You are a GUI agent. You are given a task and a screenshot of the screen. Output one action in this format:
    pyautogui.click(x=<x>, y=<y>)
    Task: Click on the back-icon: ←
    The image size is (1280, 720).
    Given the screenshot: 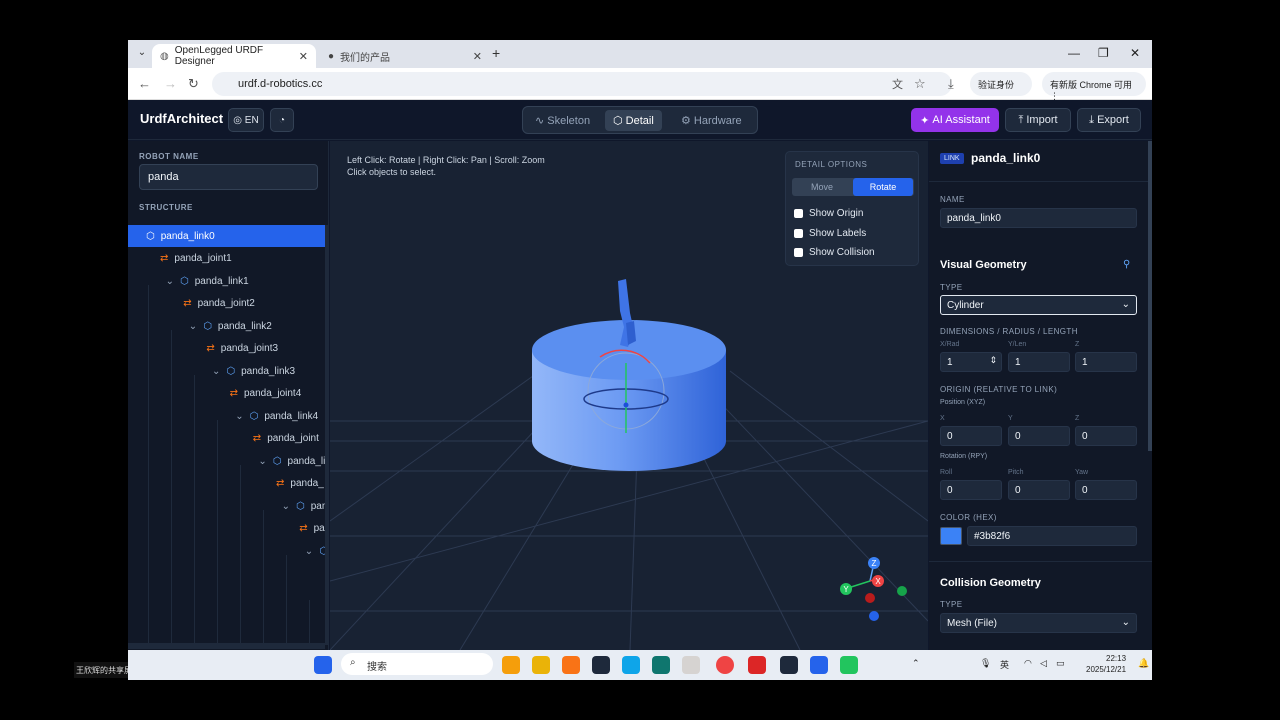 What is the action you would take?
    pyautogui.click(x=144, y=83)
    